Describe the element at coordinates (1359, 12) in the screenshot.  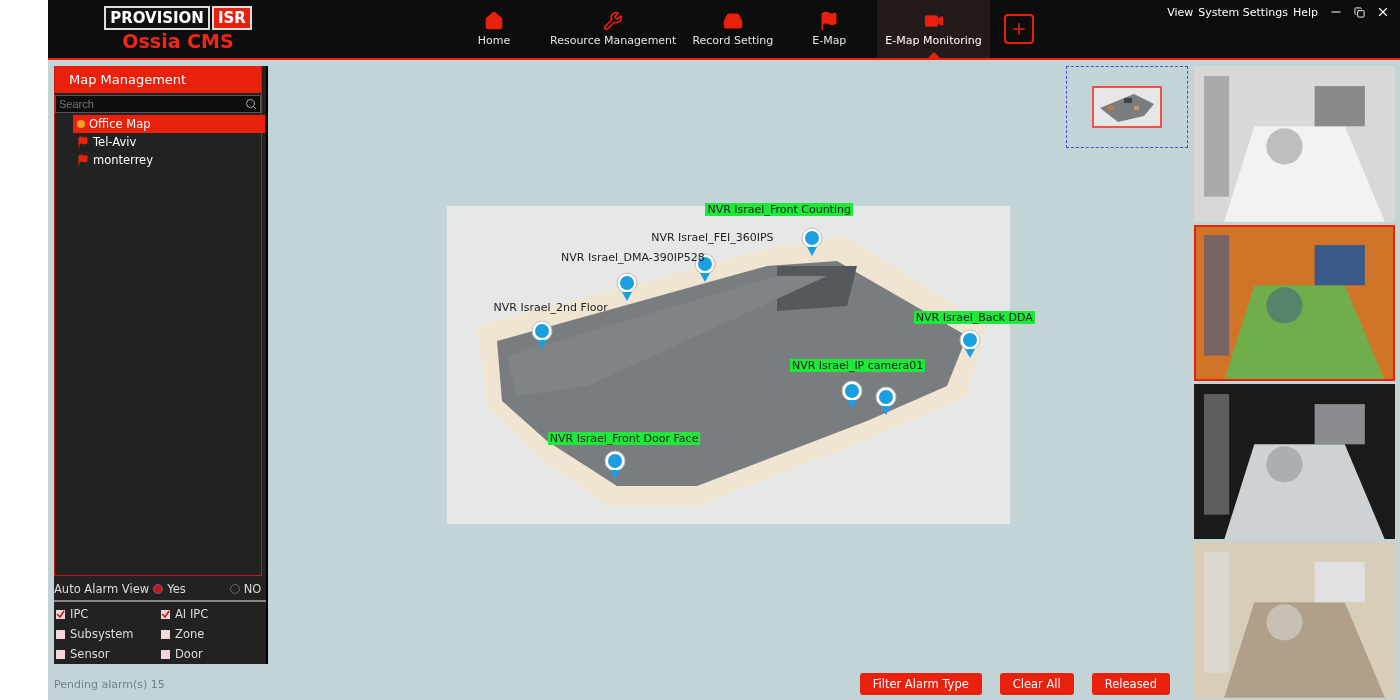
I see `restore-icon` at that location.